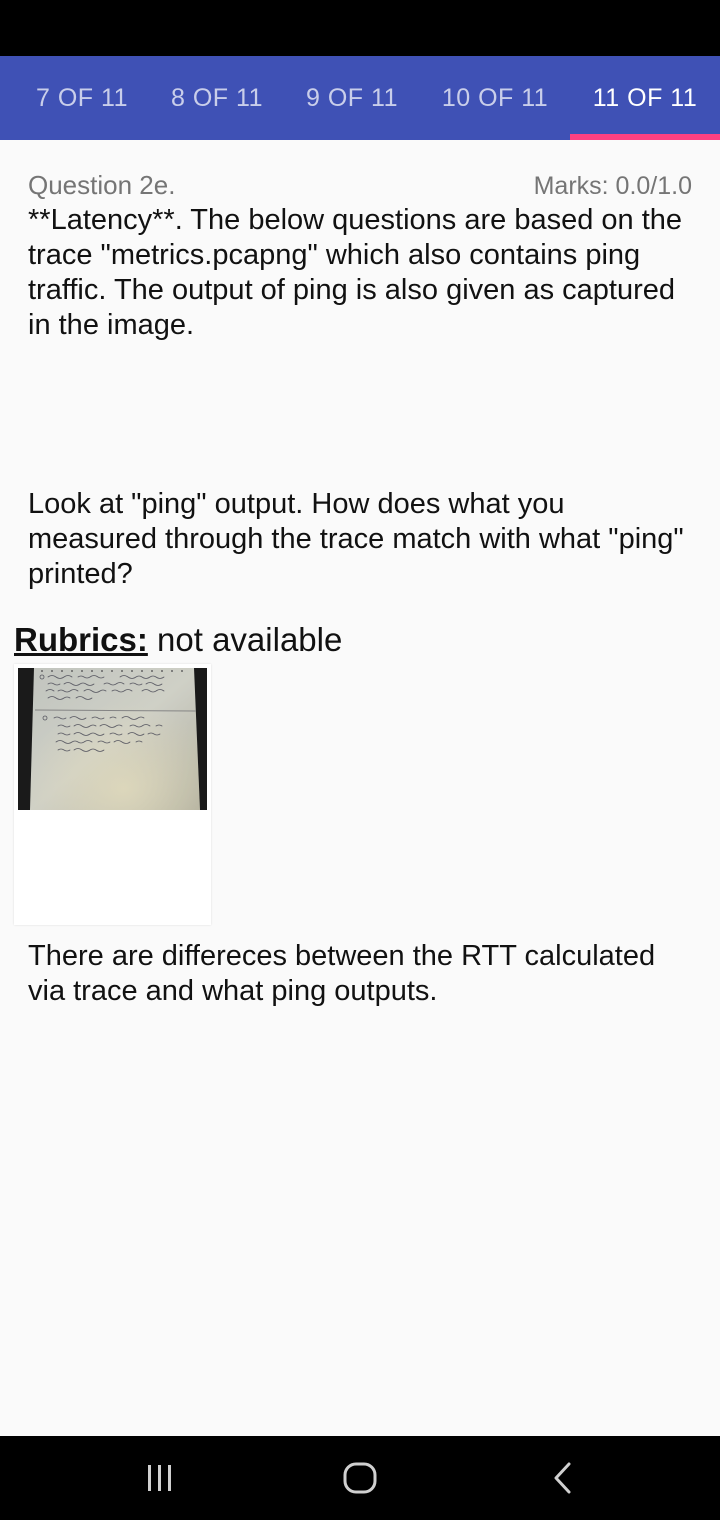 The width and height of the screenshot is (720, 1520). Describe the element at coordinates (217, 98) in the screenshot. I see `tab-8-of-11: 8 OF 11` at that location.